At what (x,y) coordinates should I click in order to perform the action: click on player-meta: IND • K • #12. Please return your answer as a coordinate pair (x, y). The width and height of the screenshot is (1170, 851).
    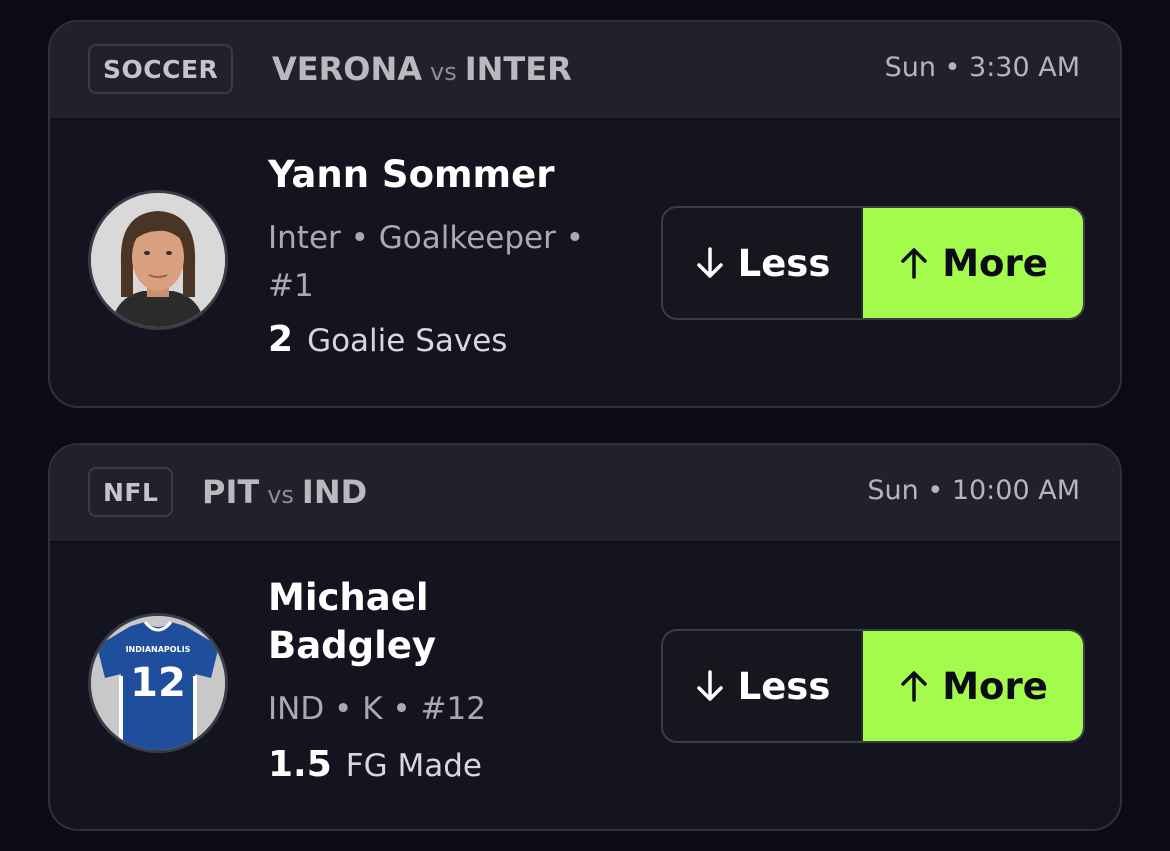
    Looking at the image, I should click on (377, 709).